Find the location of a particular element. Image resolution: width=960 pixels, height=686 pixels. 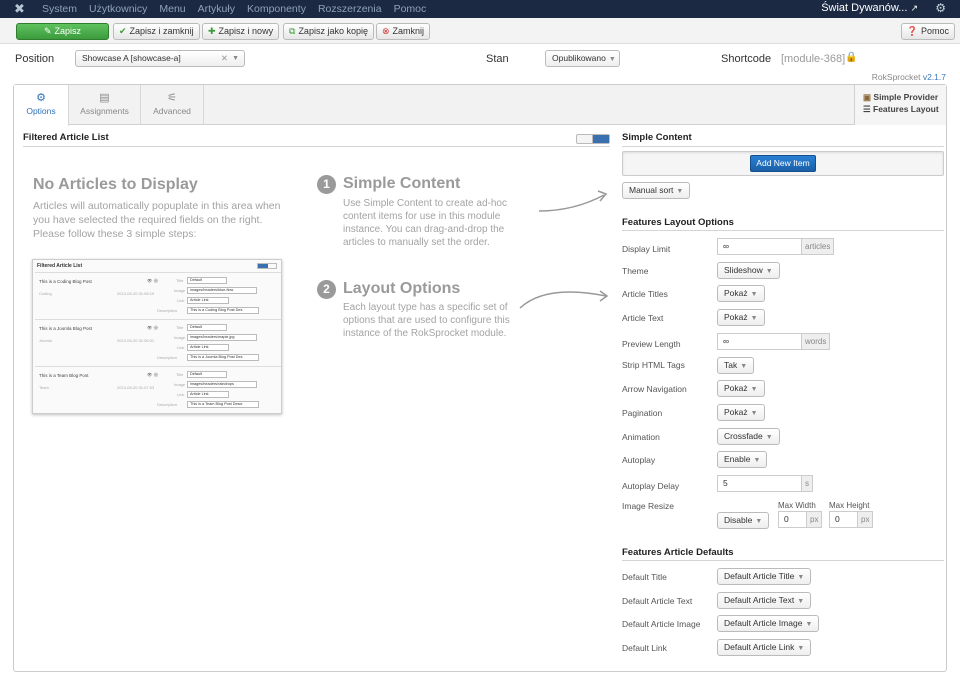

question-icon: ❓ is located at coordinates (912, 31).